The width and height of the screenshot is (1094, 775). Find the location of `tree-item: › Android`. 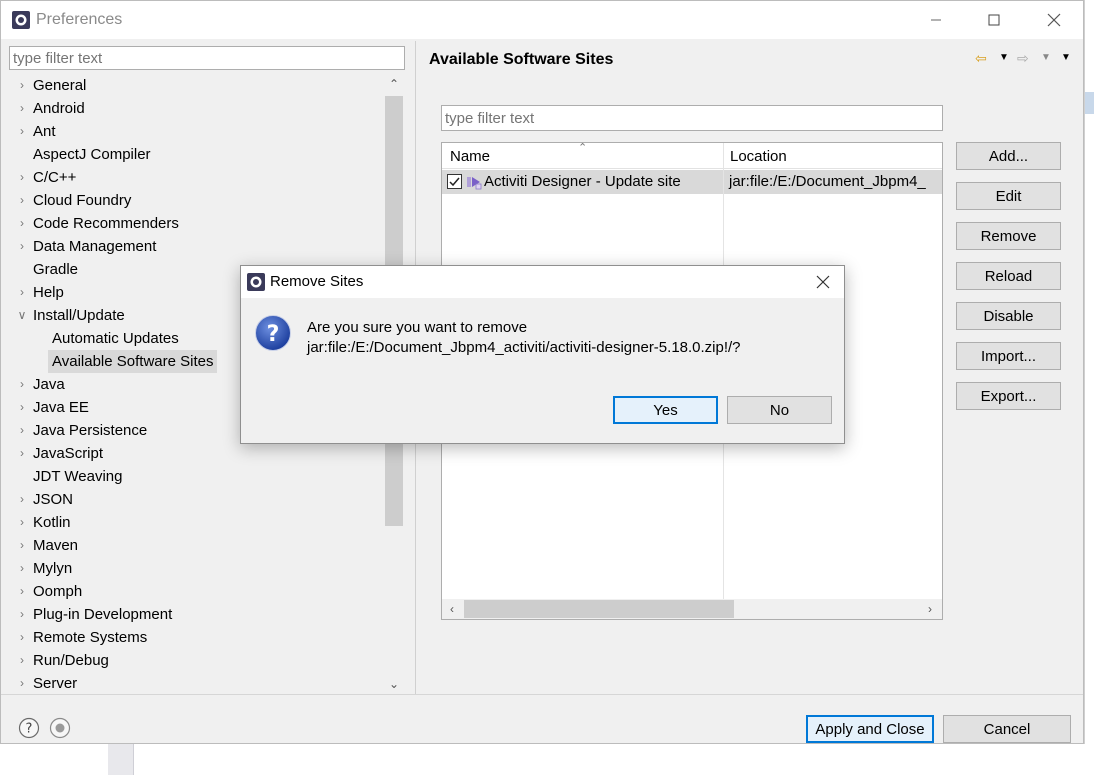

tree-item: › Android is located at coordinates (196, 108).